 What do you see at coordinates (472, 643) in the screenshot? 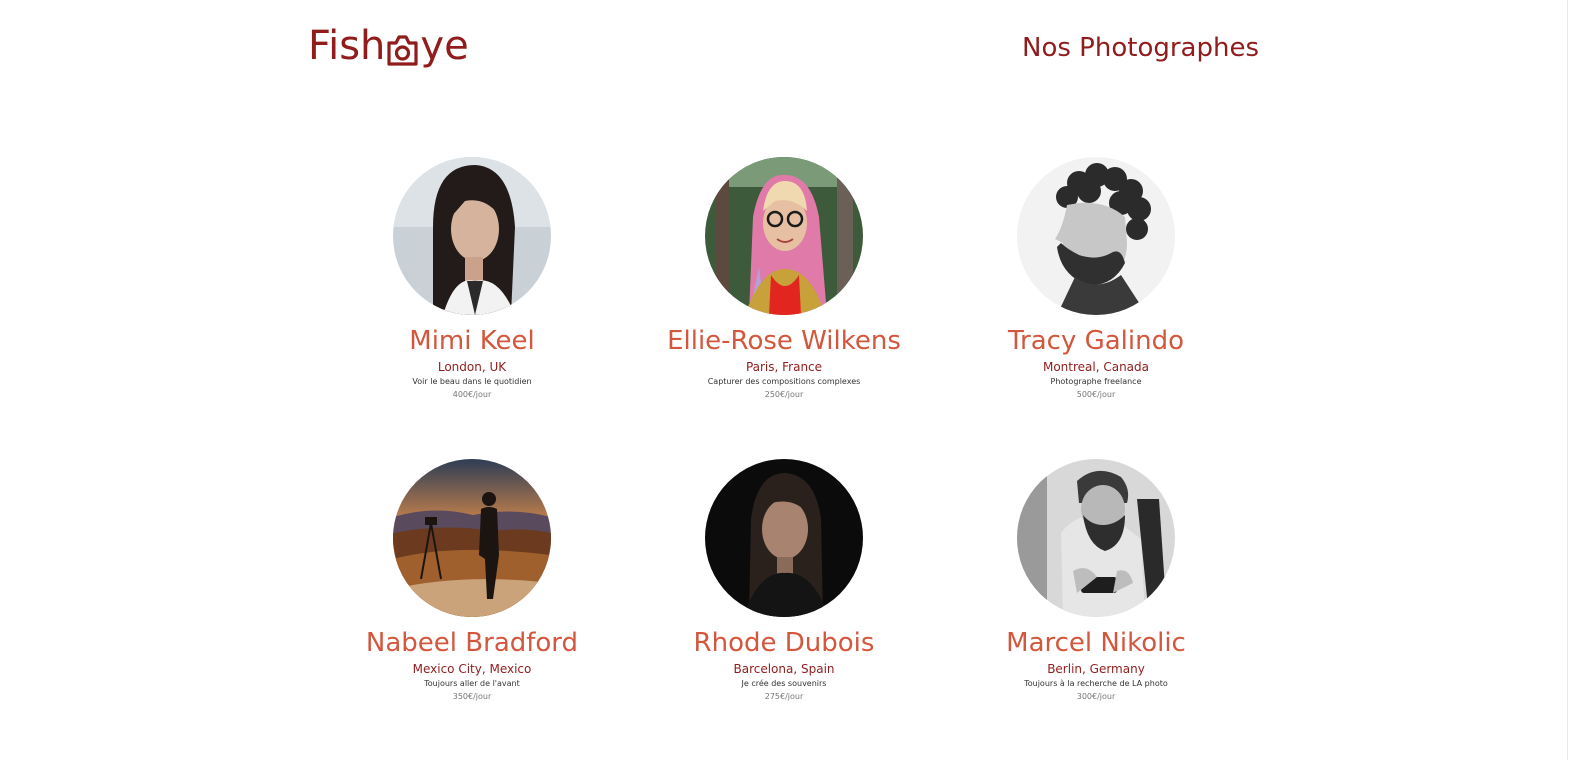
I see `photographer-name: Nabeel Bradford` at bounding box center [472, 643].